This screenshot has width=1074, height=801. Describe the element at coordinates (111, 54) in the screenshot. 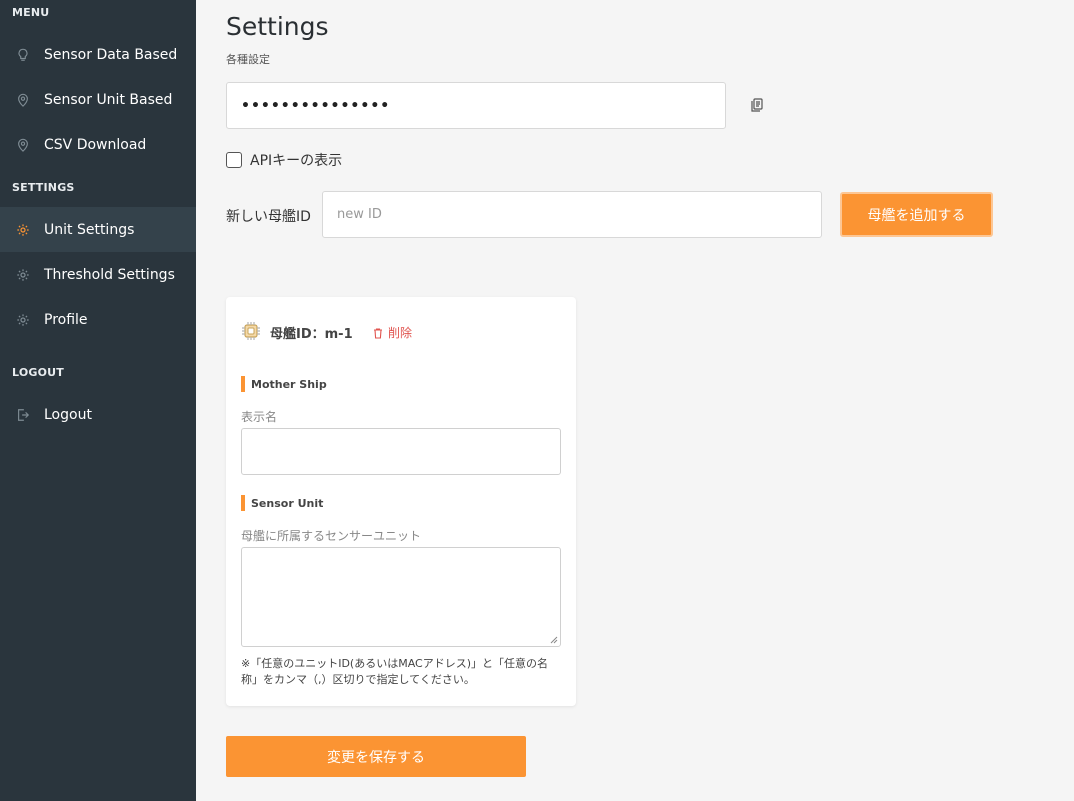

I see `sidebar-item-label: Sensor Data Based` at that location.